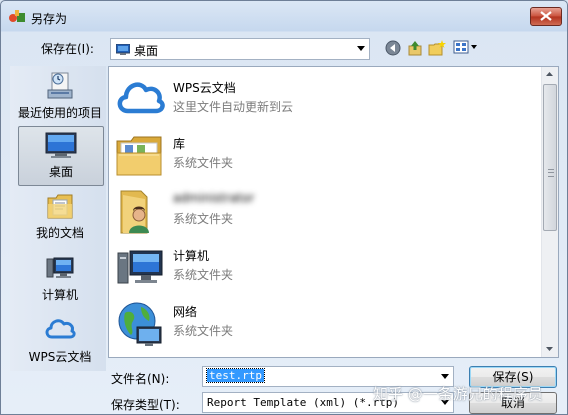 The image size is (568, 415). Describe the element at coordinates (139, 156) in the screenshot. I see `library-icon` at that location.